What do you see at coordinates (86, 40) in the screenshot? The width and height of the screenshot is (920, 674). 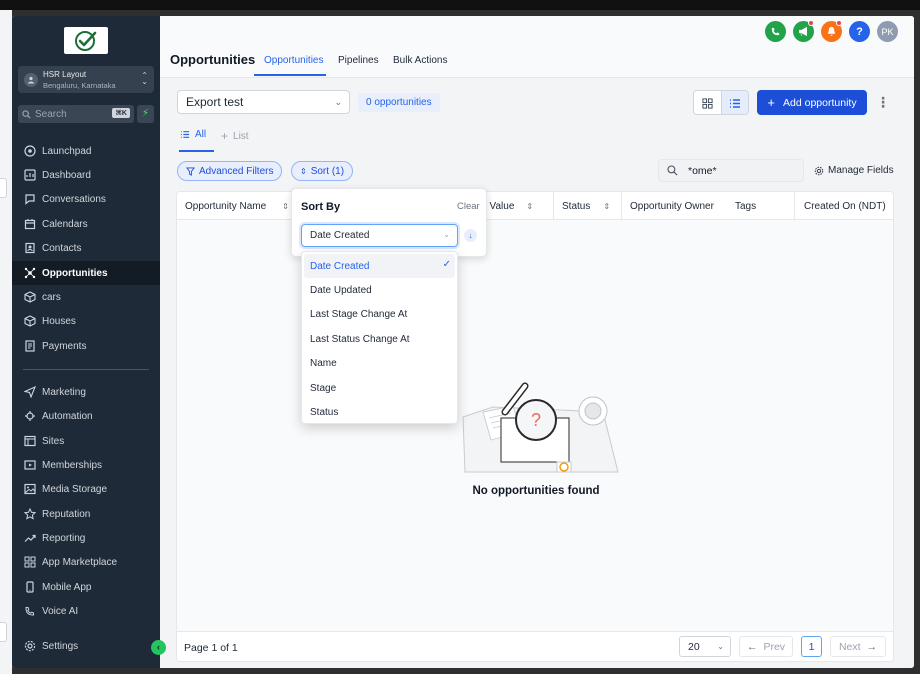 I see `company-logo` at bounding box center [86, 40].